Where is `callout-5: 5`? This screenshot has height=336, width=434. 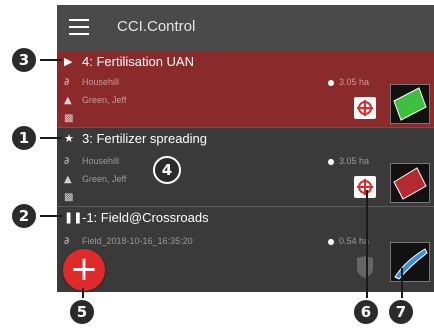
callout-5: 5 is located at coordinates (82, 312).